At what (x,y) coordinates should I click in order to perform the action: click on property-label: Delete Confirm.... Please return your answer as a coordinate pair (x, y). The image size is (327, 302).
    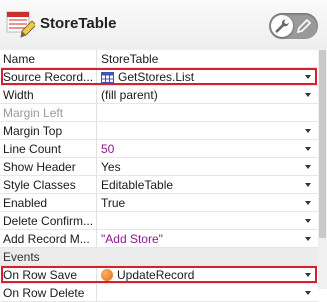
    Looking at the image, I should click on (48, 221).